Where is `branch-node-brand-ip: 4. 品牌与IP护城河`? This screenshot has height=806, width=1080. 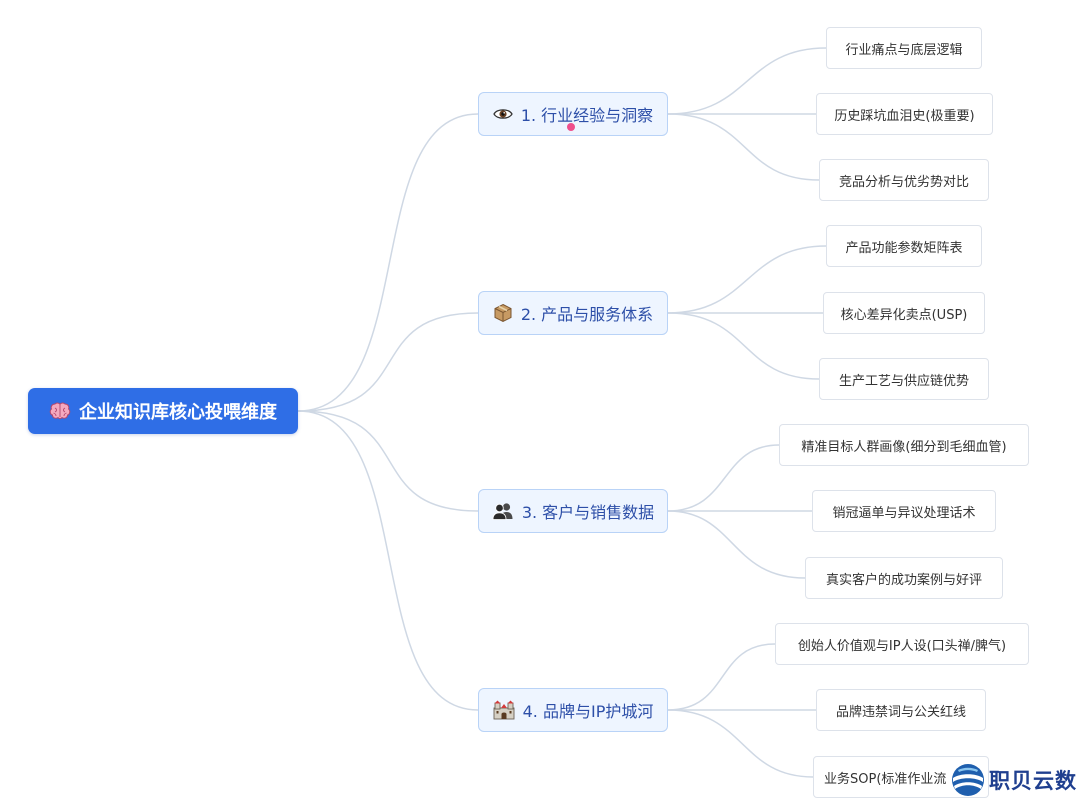
branch-node-brand-ip: 4. 品牌与IP护城河 is located at coordinates (573, 710).